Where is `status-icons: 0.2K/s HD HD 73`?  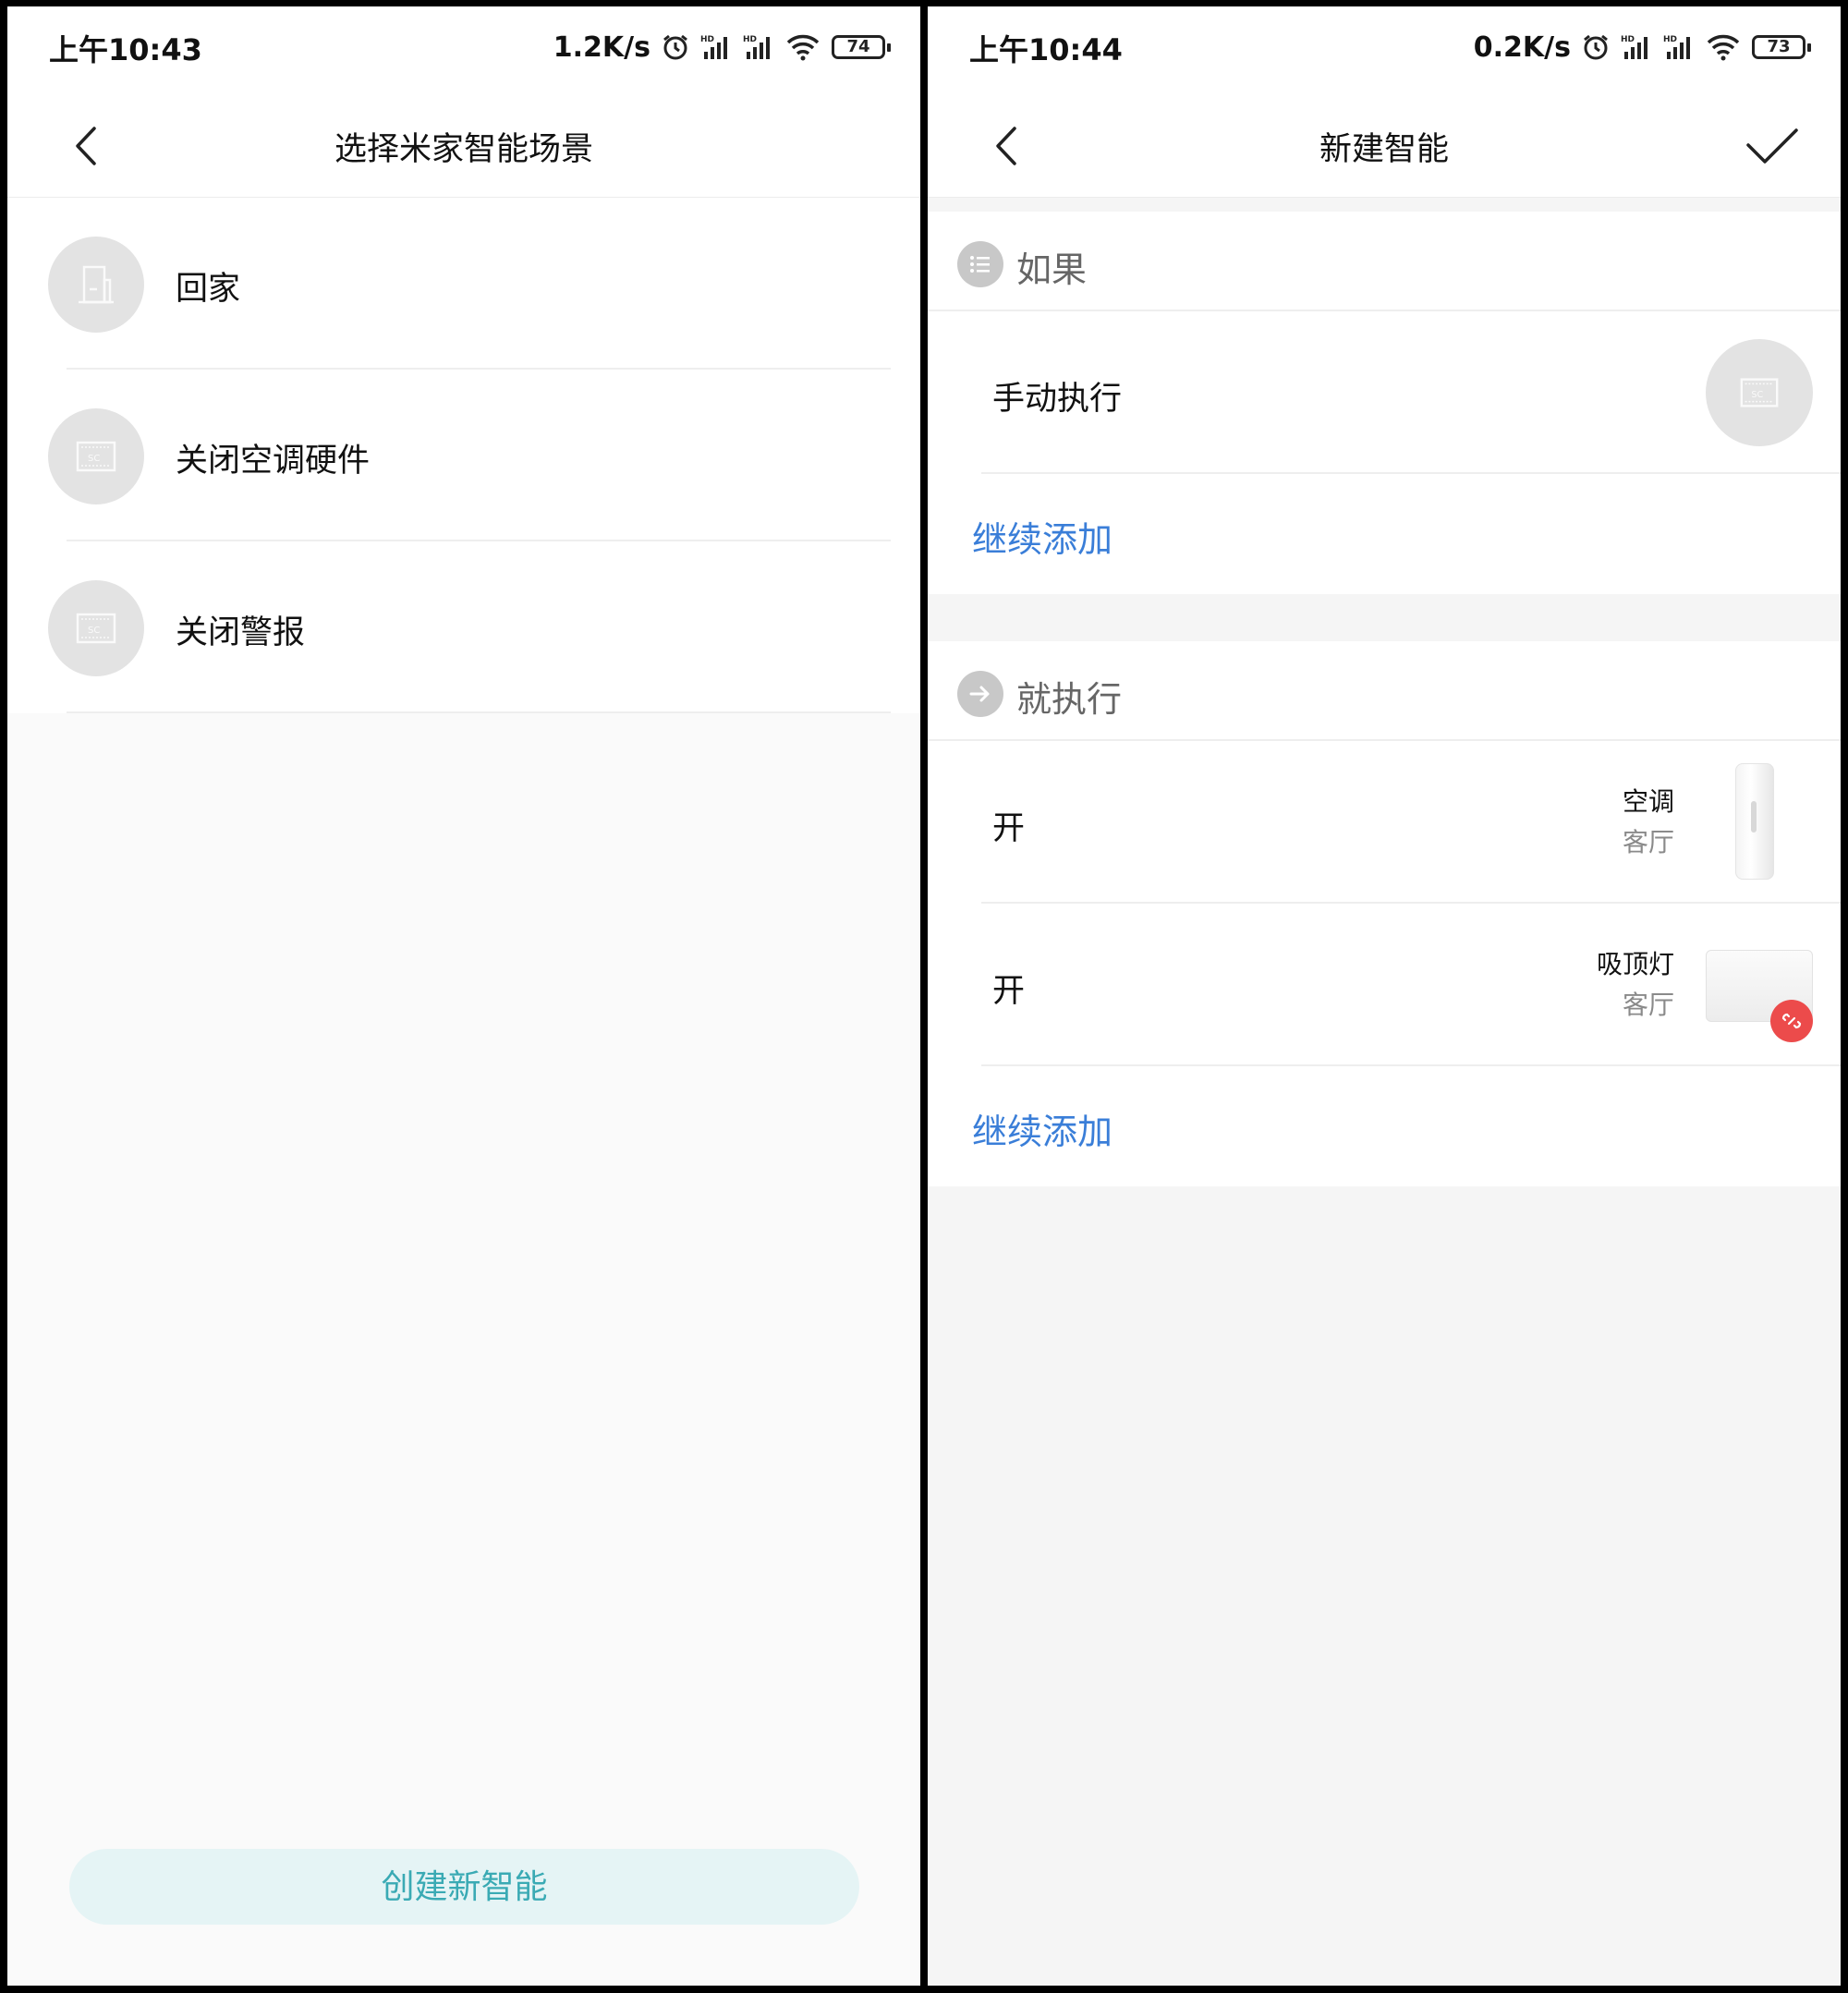 status-icons: 0.2K/s HD HD 73 is located at coordinates (1642, 47).